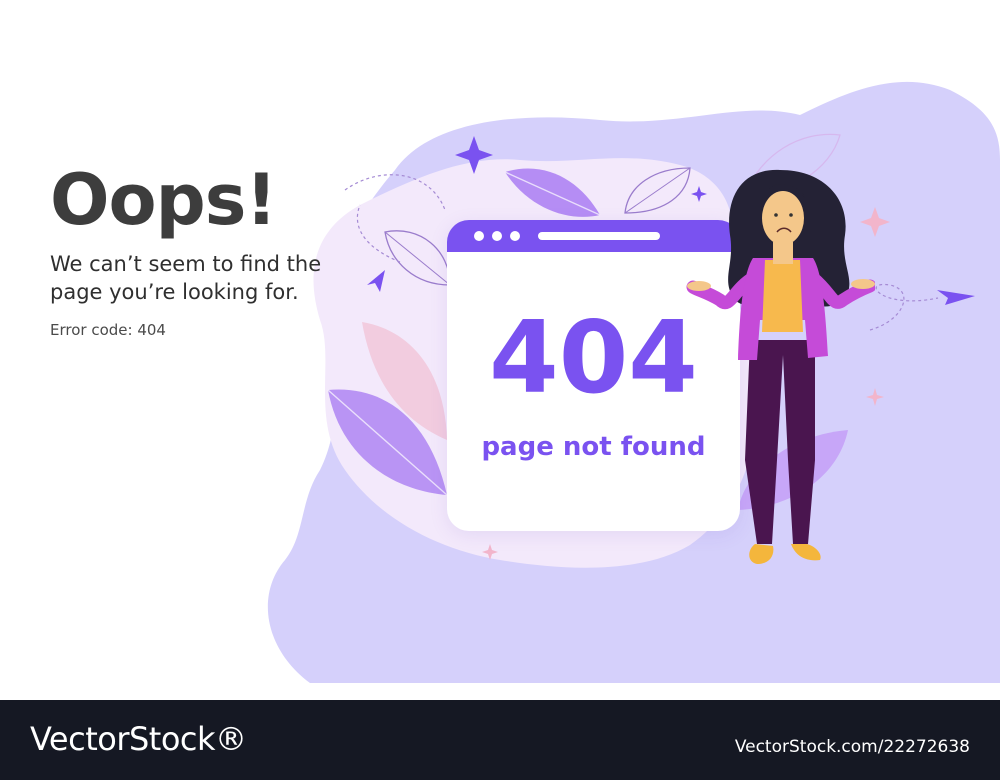  Describe the element at coordinates (138, 739) in the screenshot. I see `footer-brand: VectorStock®` at that location.